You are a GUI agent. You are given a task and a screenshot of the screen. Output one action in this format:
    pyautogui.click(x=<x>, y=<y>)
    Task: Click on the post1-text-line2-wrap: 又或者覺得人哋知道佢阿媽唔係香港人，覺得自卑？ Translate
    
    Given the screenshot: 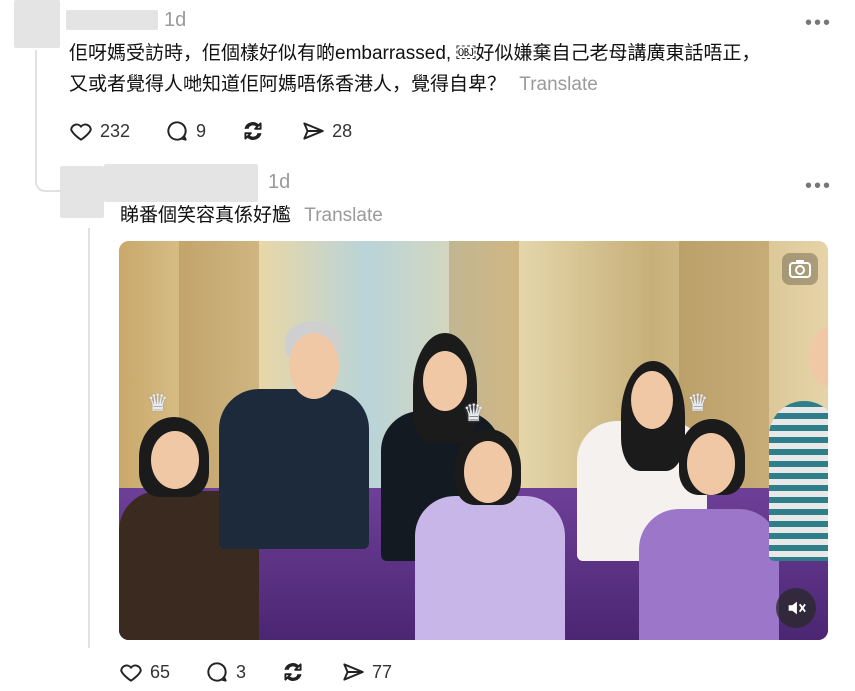 What is the action you would take?
    pyautogui.click(x=449, y=84)
    